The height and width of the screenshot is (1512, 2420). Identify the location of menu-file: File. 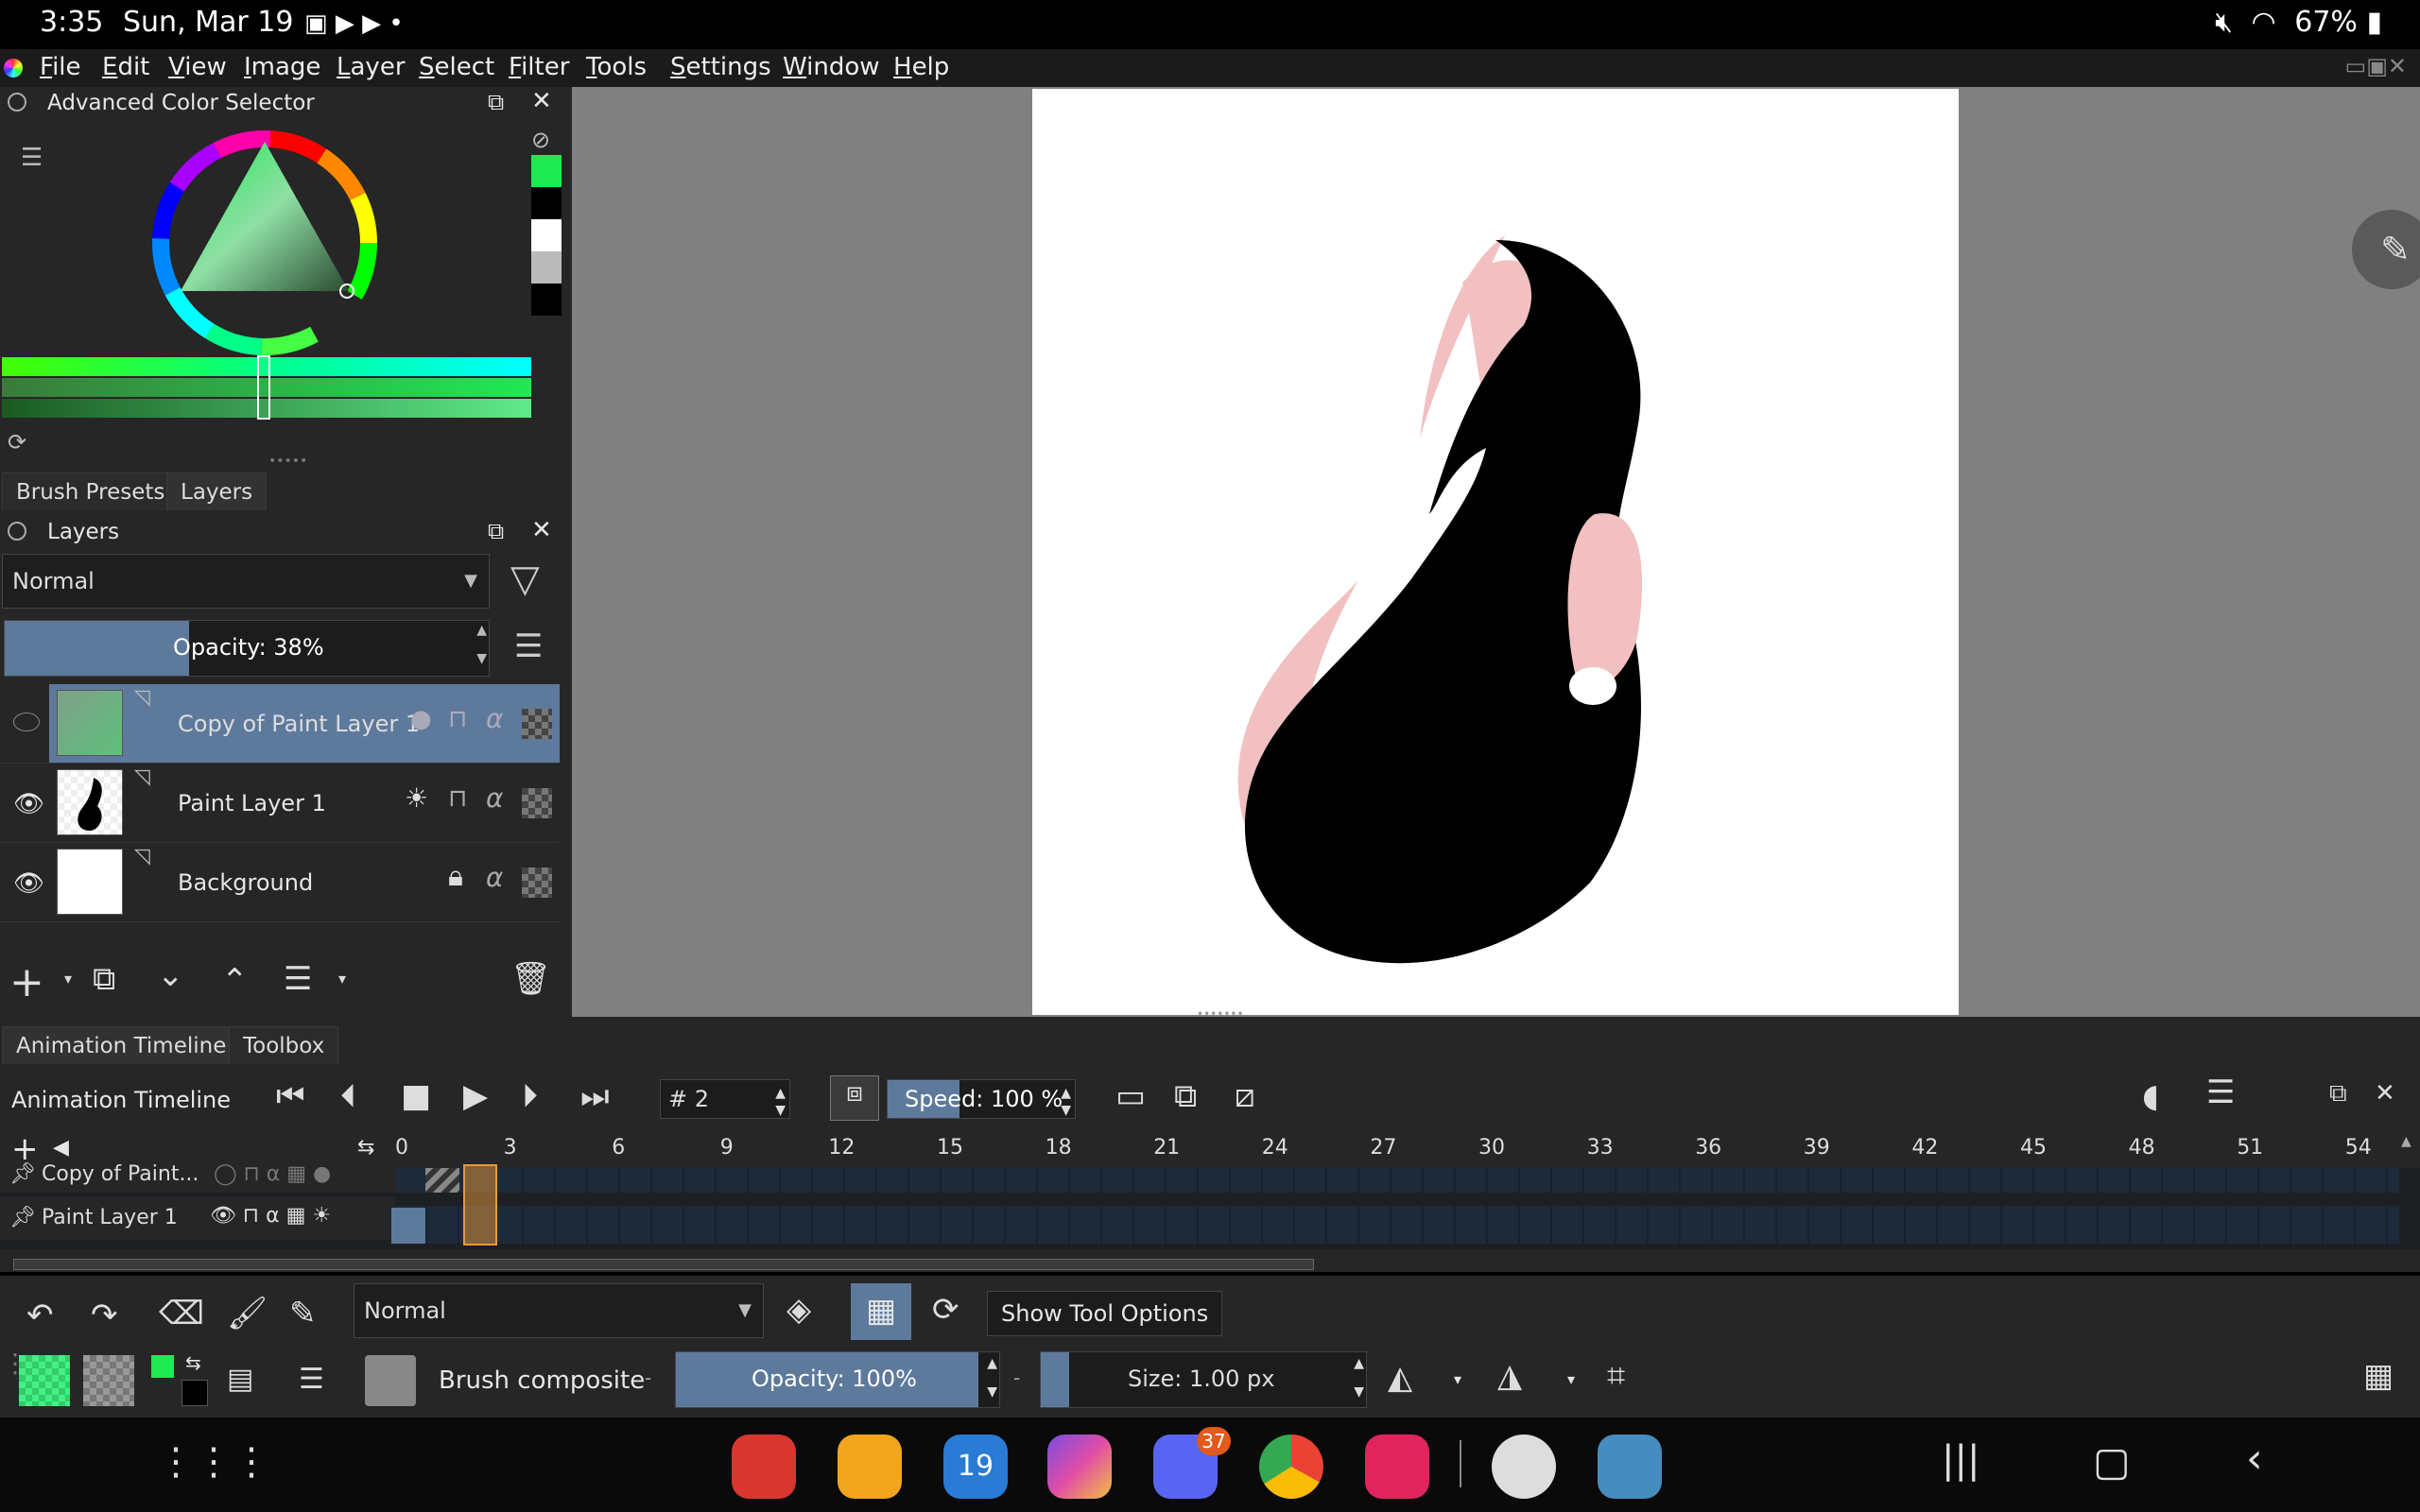
(60, 67).